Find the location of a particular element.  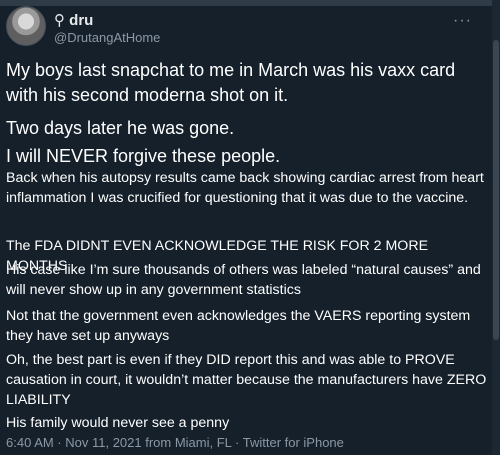

tweet-paragraph: I will NEVER forgive these people. is located at coordinates (143, 156).